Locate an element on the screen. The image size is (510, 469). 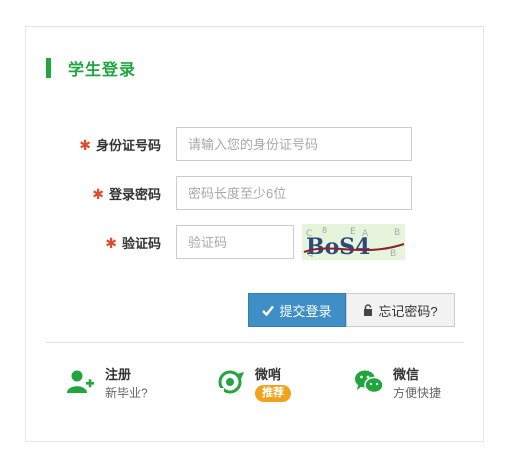
register-link: 注册 新毕业? is located at coordinates (107, 384).